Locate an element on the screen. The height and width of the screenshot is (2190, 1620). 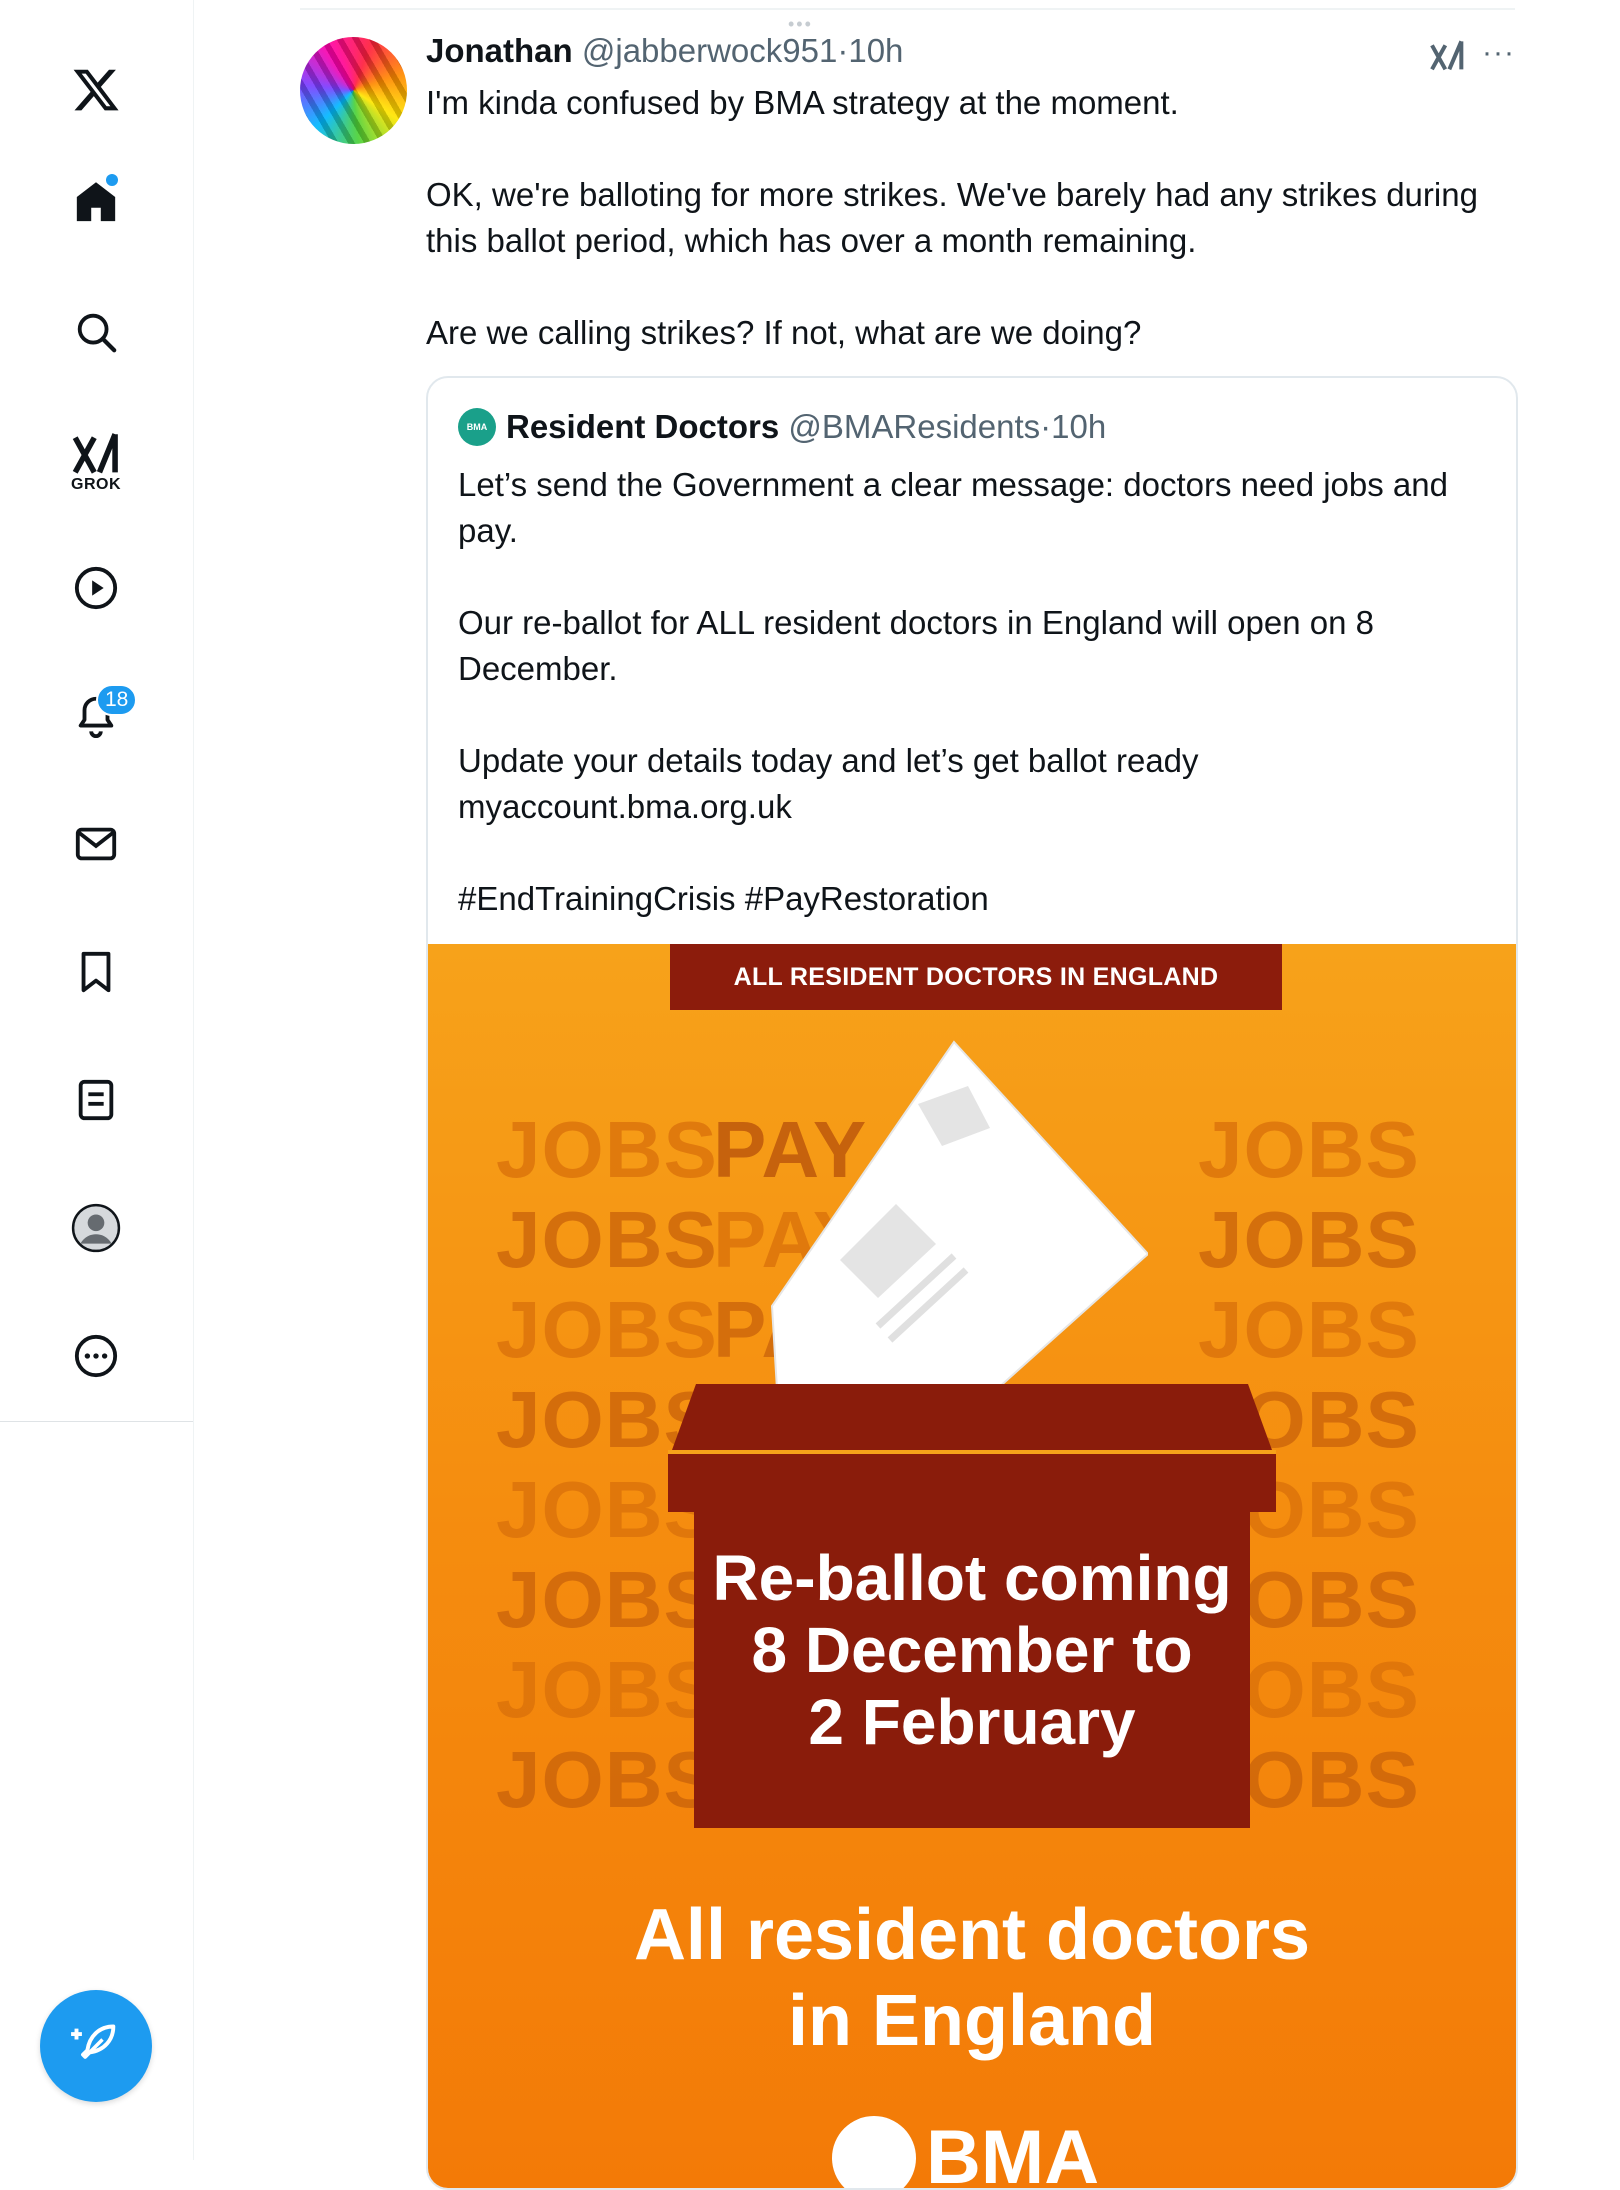
poster-footer-text: All resident doctors in England is located at coordinates (972, 1978).